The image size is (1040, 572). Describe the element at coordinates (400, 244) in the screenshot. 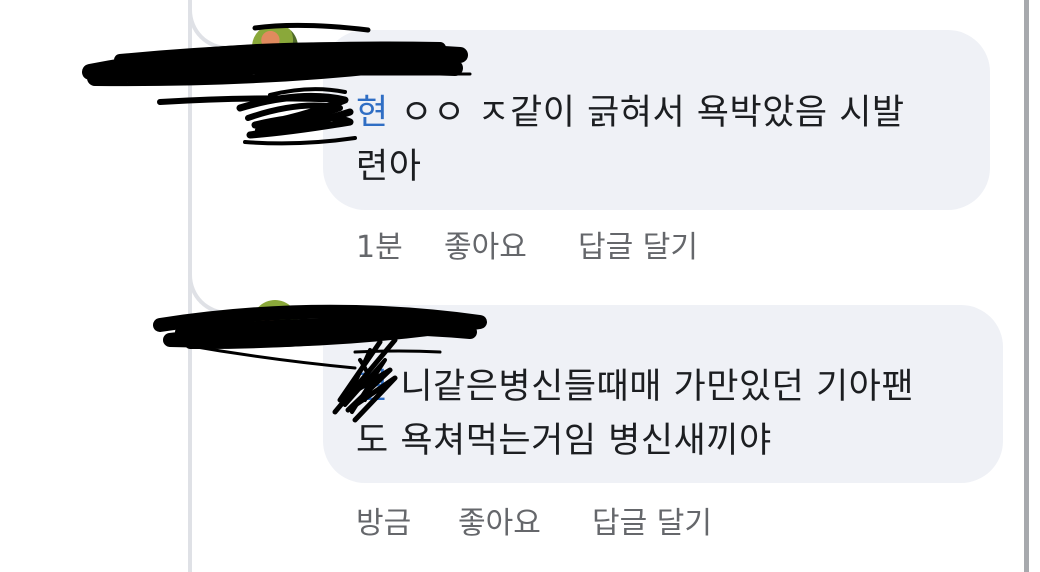

I see `timestamp: 1분` at that location.